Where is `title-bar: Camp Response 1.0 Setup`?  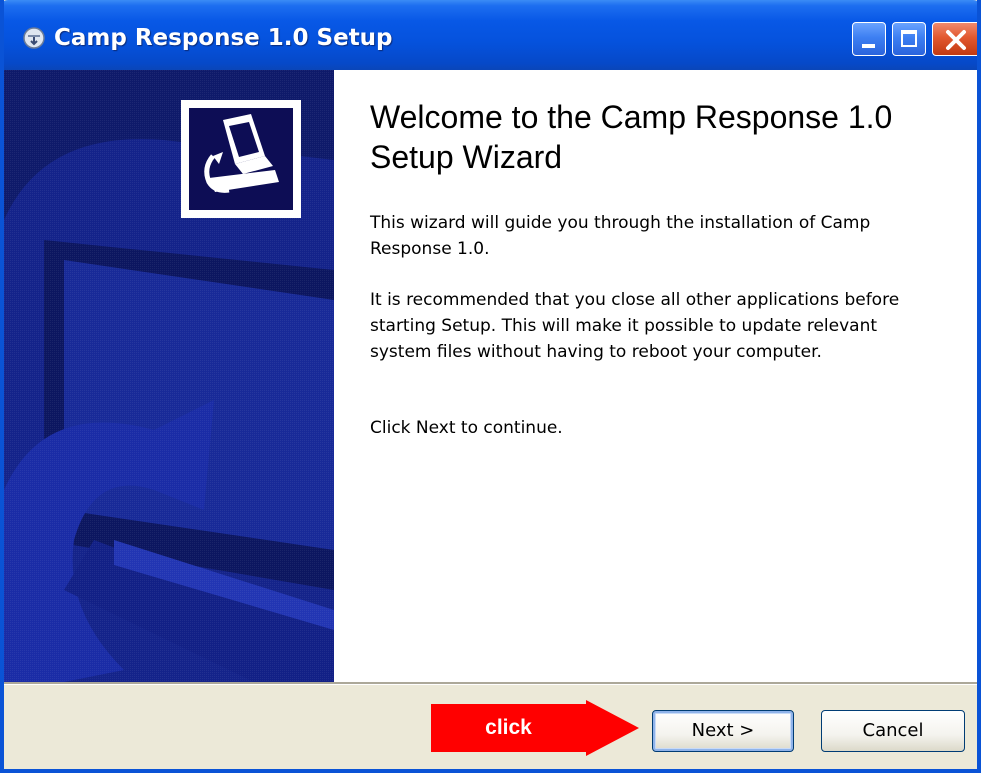
title-bar: Camp Response 1.0 Setup is located at coordinates (490, 35).